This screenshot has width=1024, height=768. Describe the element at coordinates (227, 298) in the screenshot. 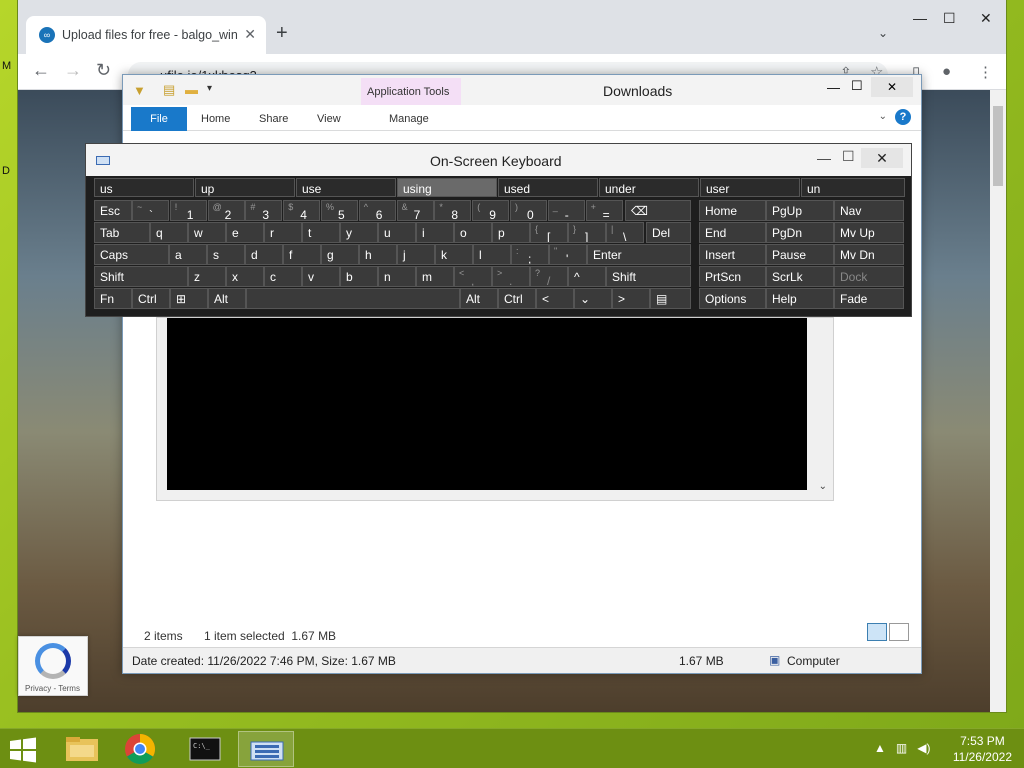

I see `key-alt-left: Alt` at that location.